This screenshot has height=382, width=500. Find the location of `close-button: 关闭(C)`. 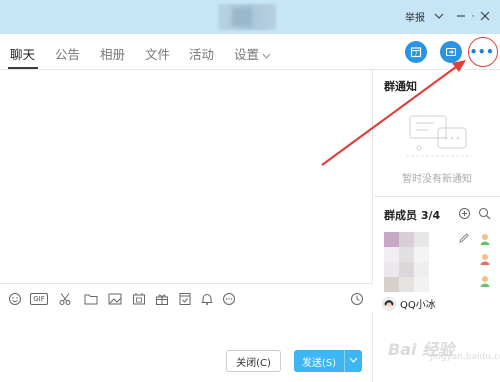

close-button: 关闭(C) is located at coordinates (253, 361).